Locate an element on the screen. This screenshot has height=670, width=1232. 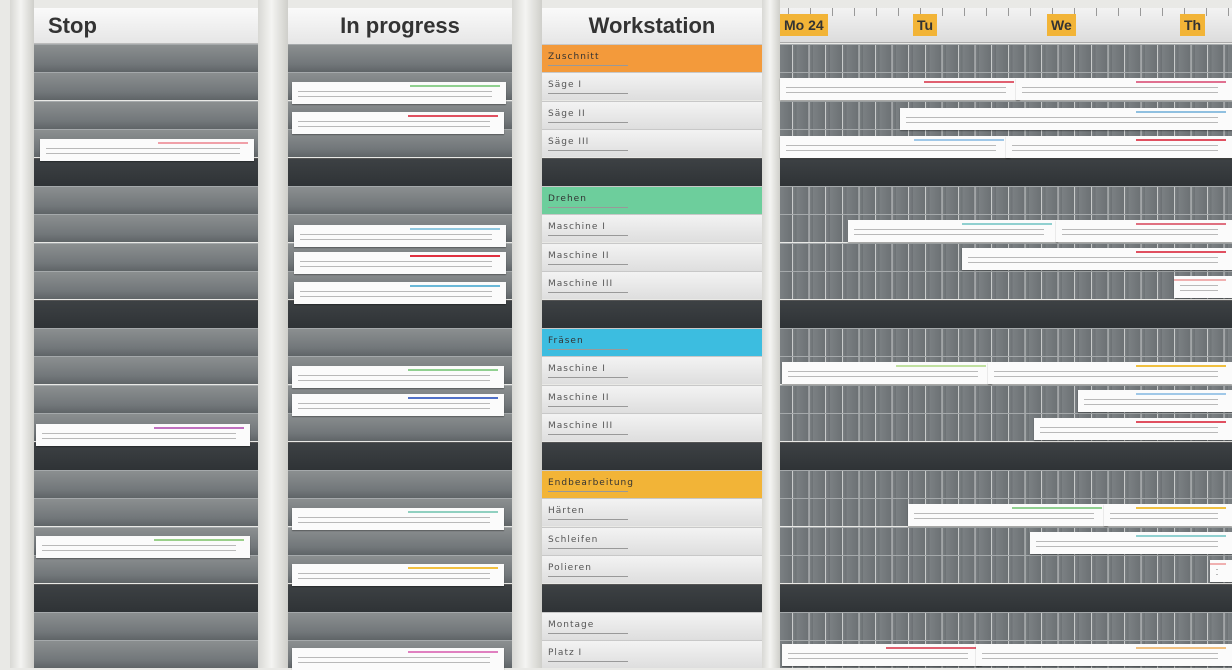
in-progress-column-header: In progress is located at coordinates (400, 26).